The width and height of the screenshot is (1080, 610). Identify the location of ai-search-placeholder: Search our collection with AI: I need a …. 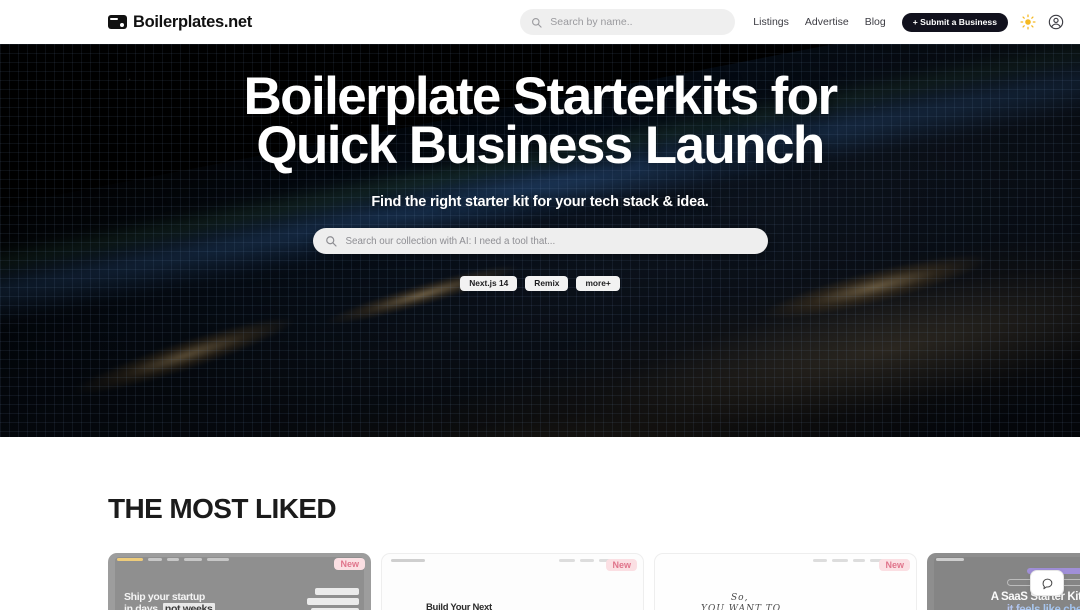
(450, 241).